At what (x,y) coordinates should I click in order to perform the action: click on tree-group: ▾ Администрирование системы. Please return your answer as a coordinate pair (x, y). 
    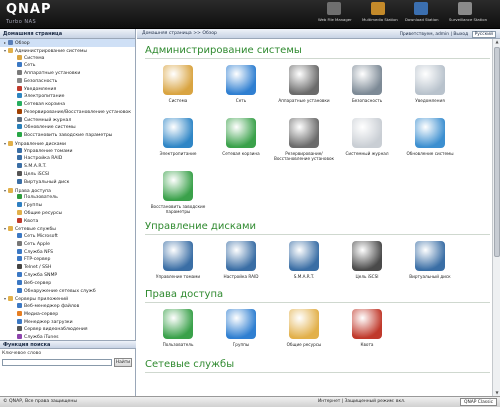
    Looking at the image, I should click on (67, 51).